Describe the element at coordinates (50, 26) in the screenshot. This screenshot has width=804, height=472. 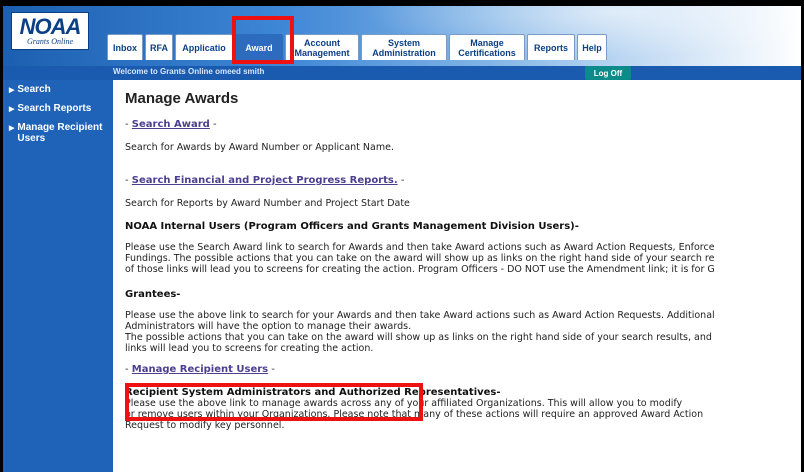
I see `logo-mark: NOAA` at that location.